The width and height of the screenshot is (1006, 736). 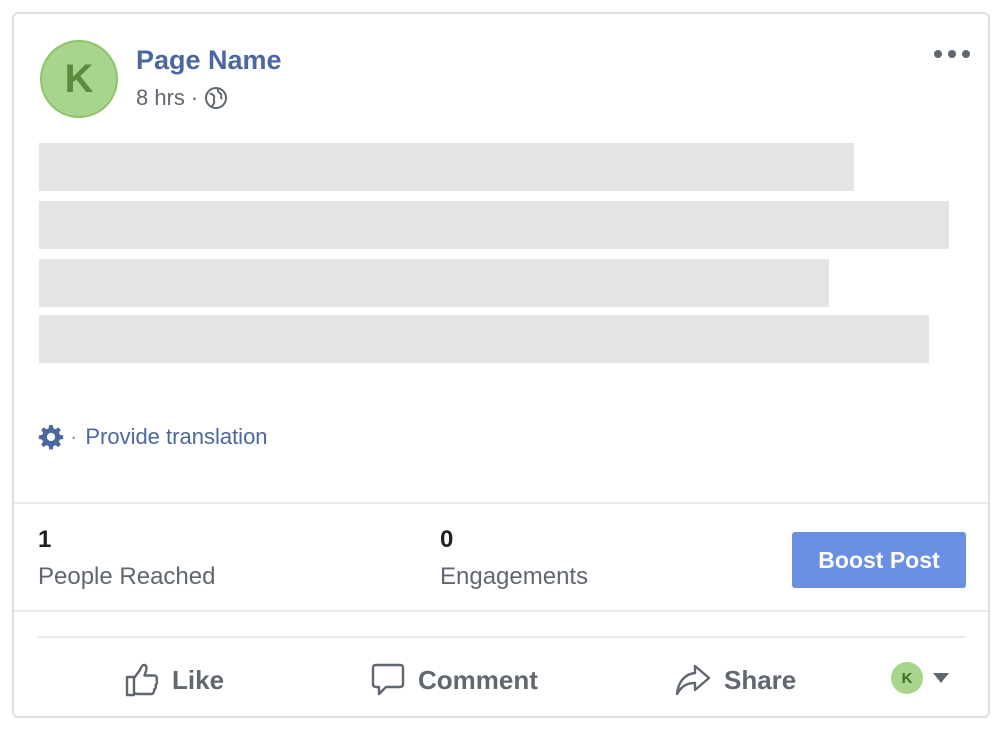 I want to click on people-reached-label: People Reached, so click(x=127, y=576).